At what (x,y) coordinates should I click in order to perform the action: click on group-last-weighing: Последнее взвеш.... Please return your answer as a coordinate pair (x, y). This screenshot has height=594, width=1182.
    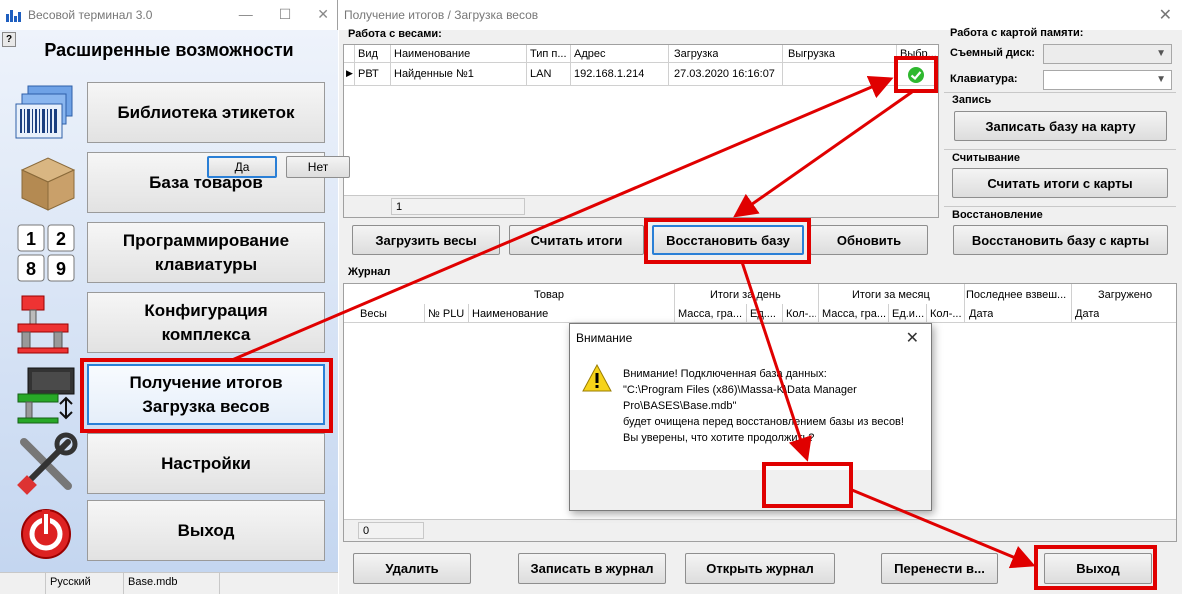
    Looking at the image, I should click on (1016, 295).